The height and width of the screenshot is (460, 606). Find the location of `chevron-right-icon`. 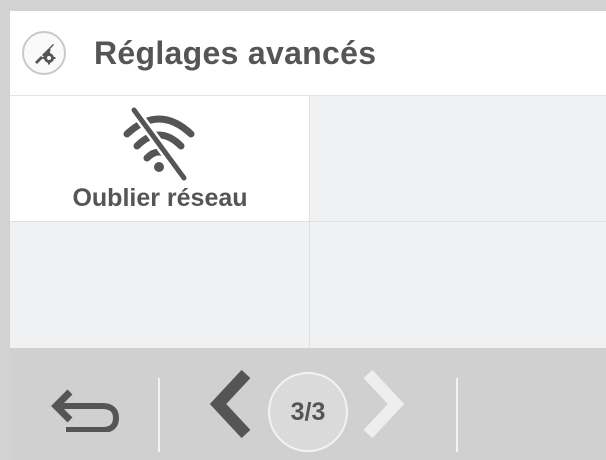

chevron-right-icon is located at coordinates (384, 404).